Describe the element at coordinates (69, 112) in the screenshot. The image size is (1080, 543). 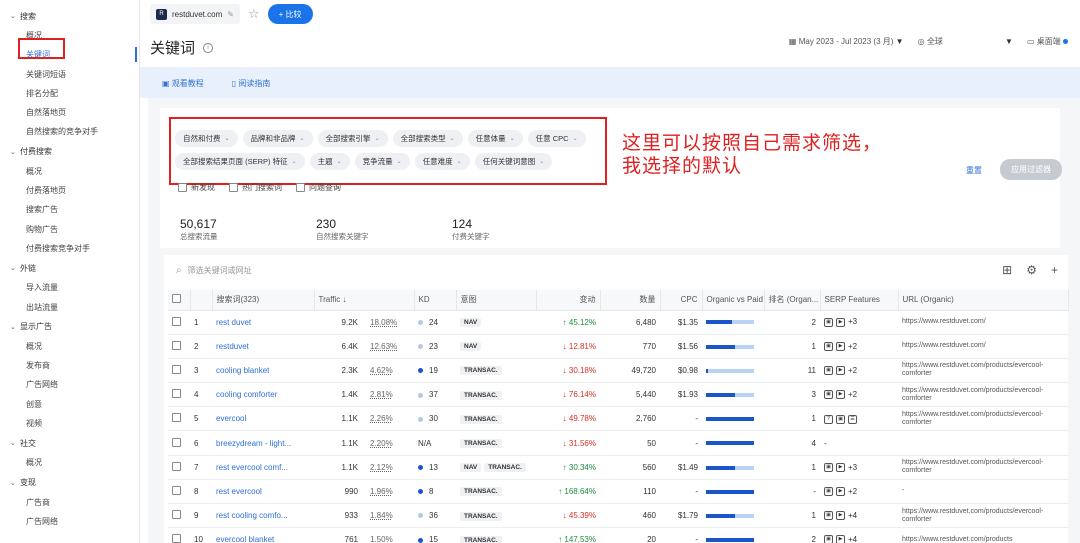
I see `sidebar-item: 自然落地页` at that location.